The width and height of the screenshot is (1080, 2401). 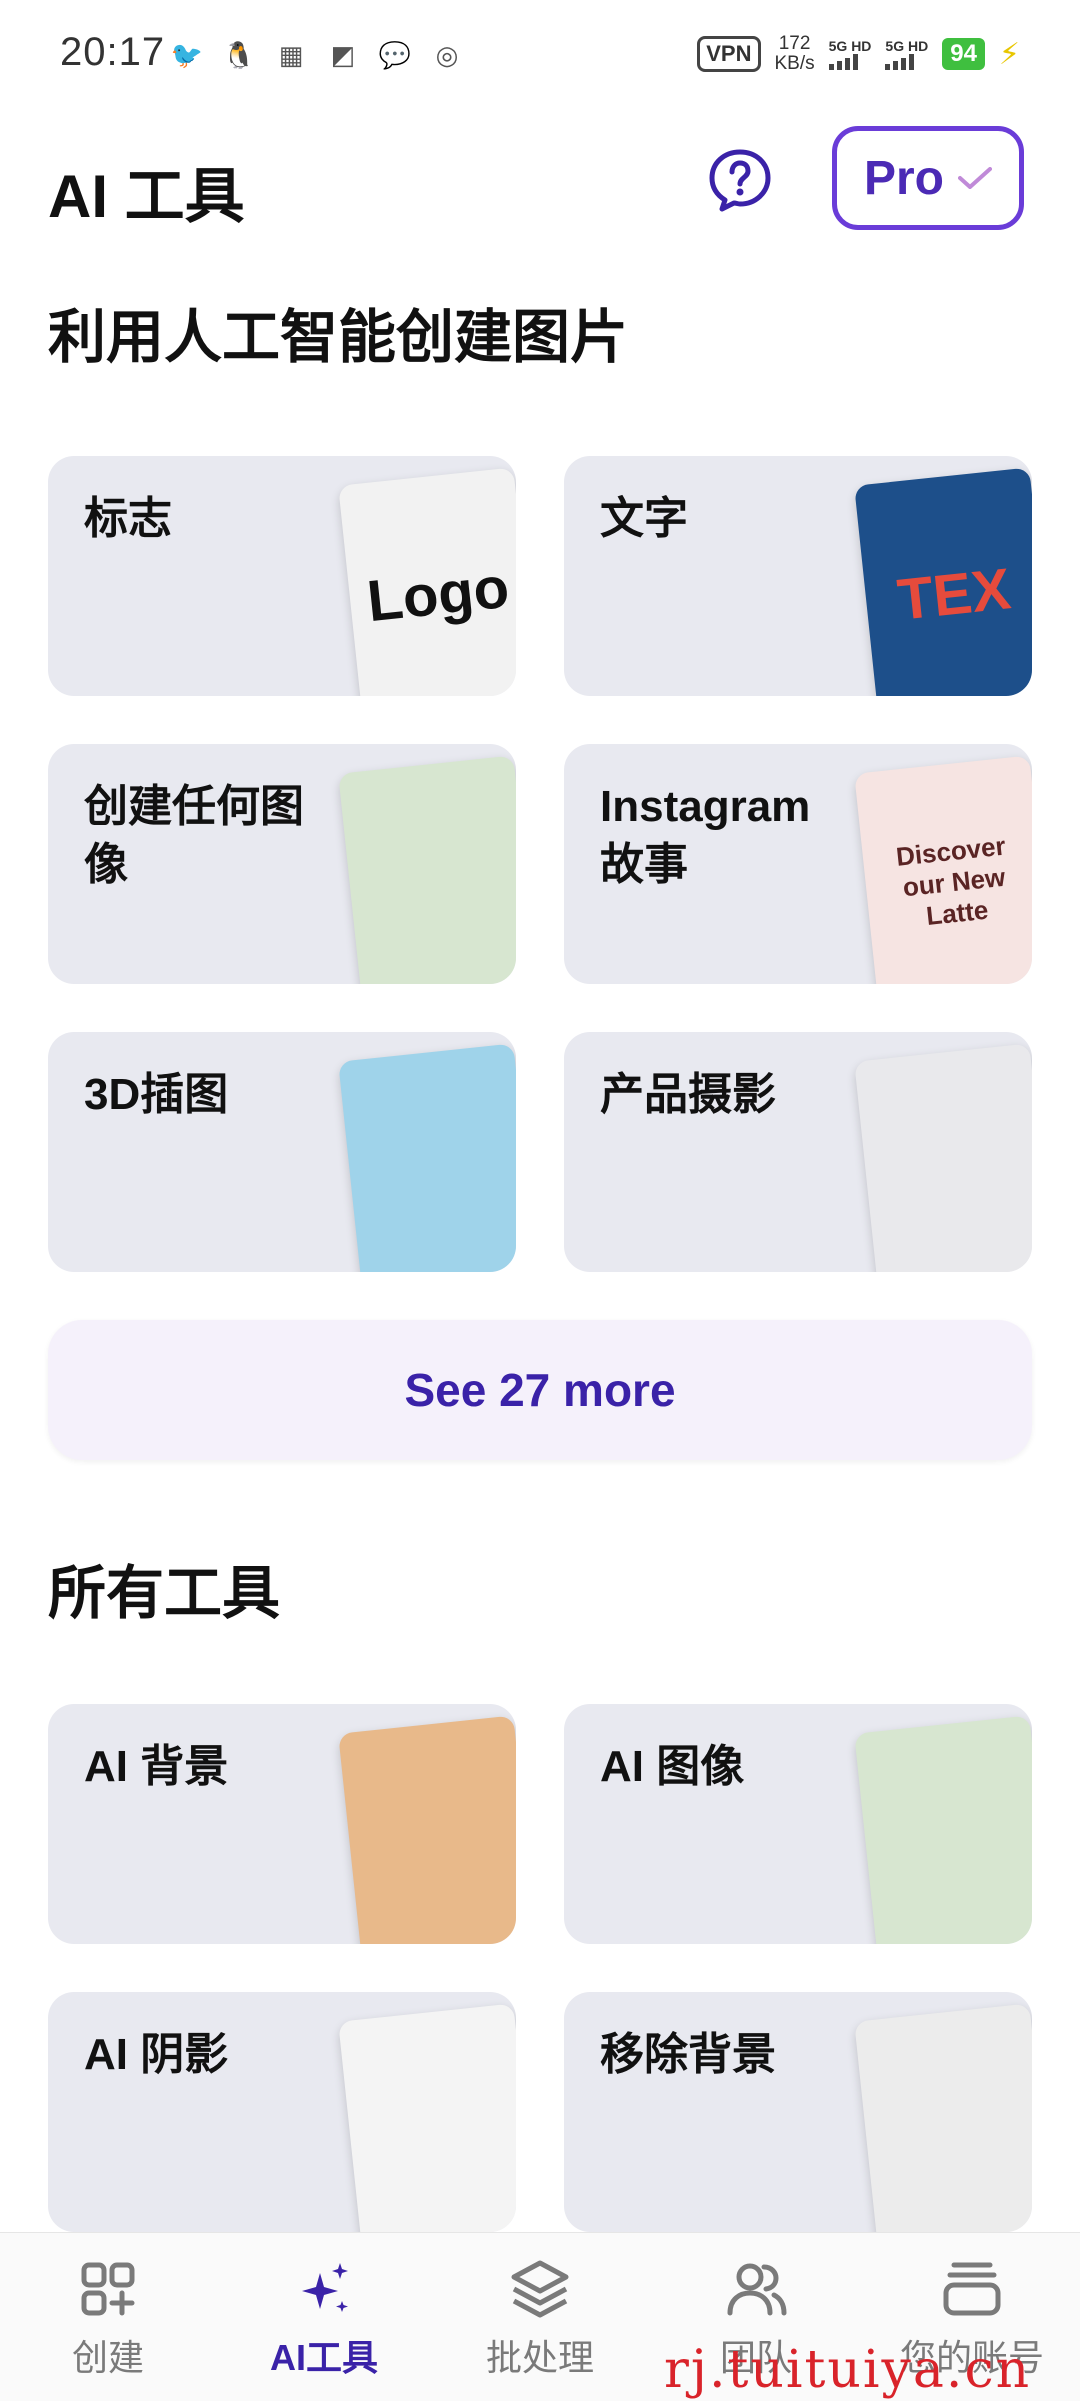 What do you see at coordinates (950, 880) in the screenshot?
I see `thumbnail-text: Discover our New Latte` at bounding box center [950, 880].